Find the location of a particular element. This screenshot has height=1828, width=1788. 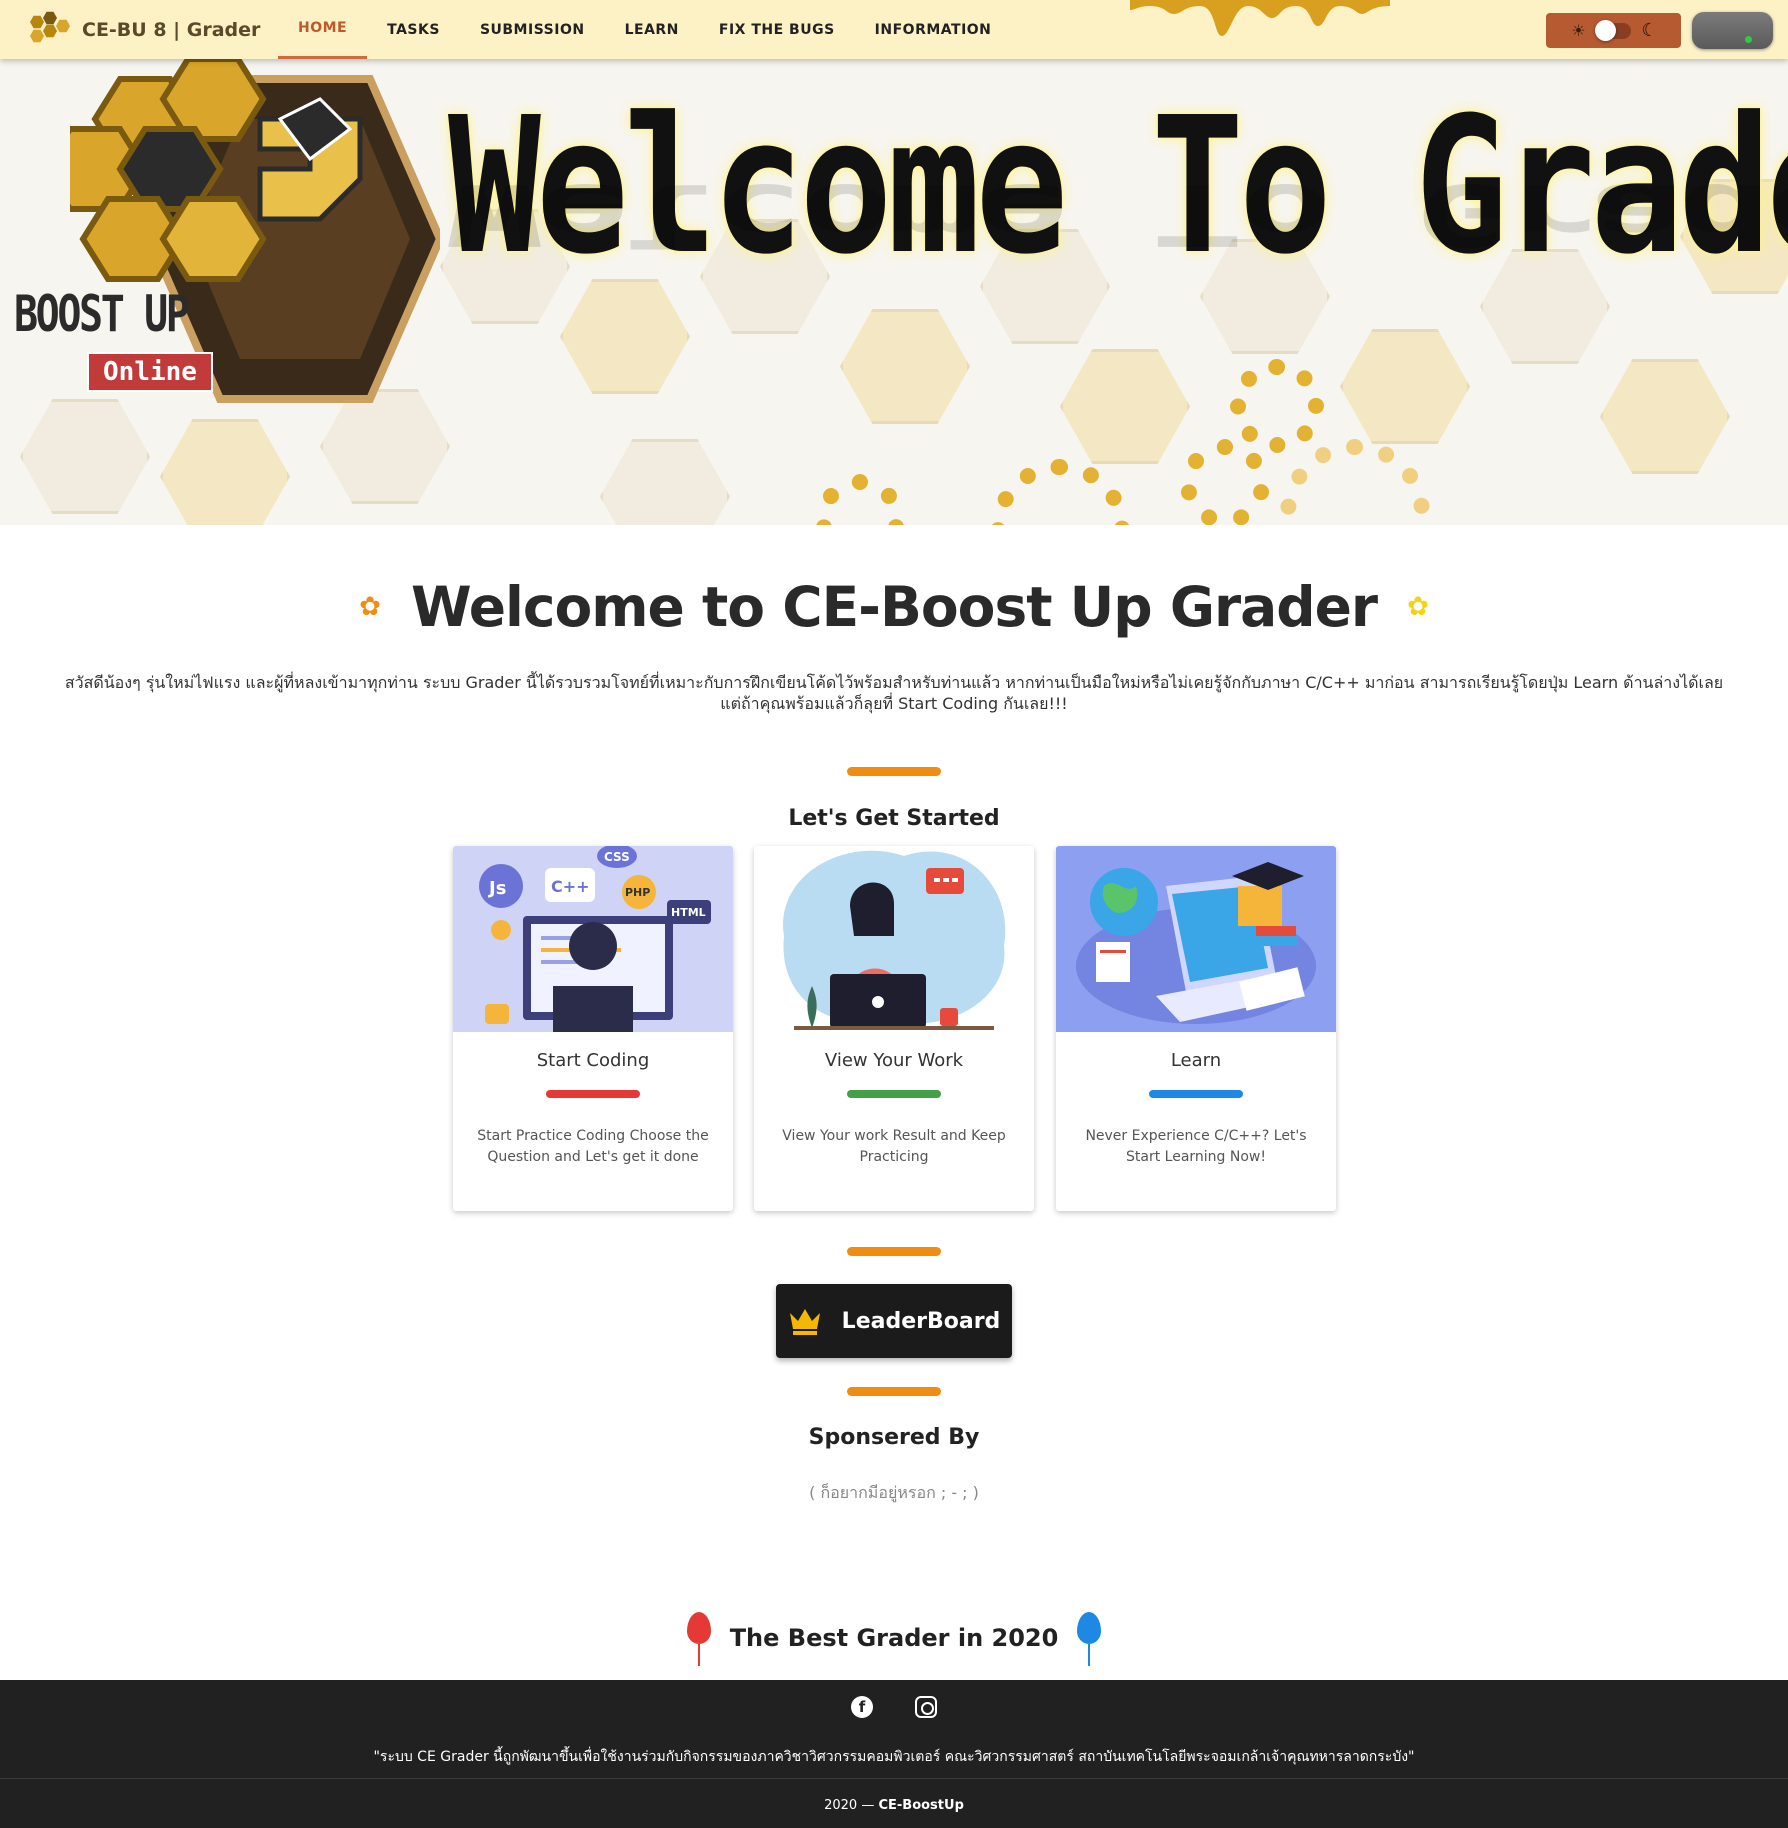

best-grader-title: The Best Grader in 2020 is located at coordinates (894, 1638).